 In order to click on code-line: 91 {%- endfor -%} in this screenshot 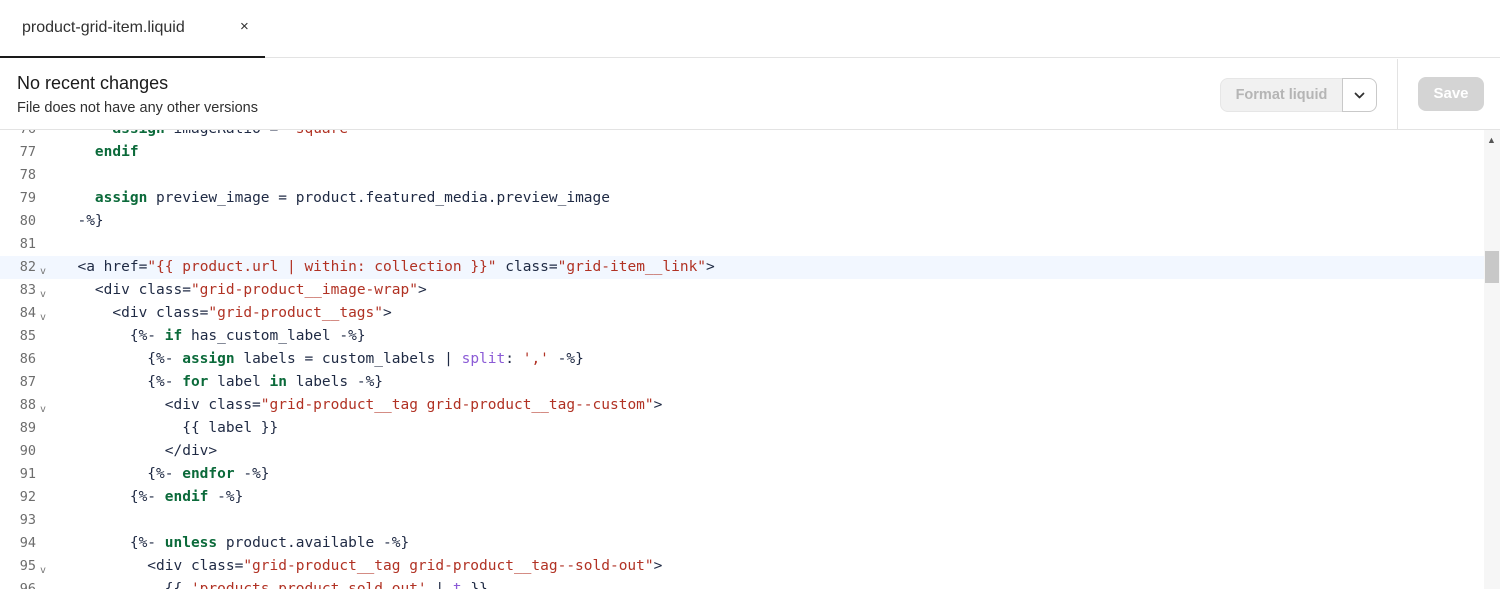, I will do `click(742, 474)`.